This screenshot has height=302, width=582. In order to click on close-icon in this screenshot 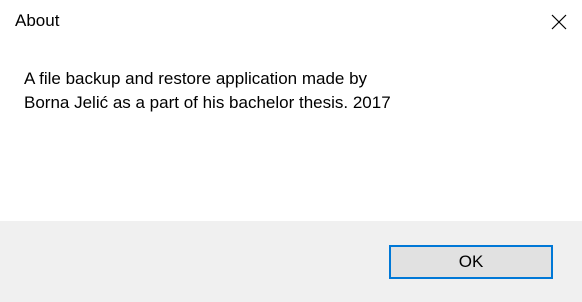, I will do `click(559, 22)`.